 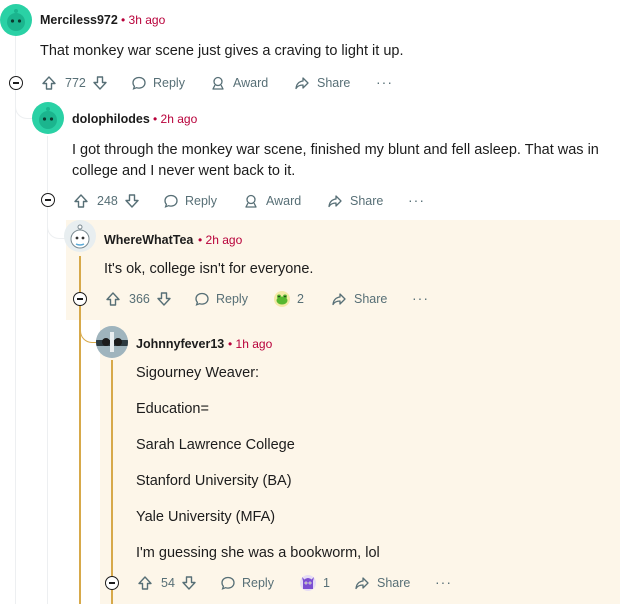 What do you see at coordinates (148, 240) in the screenshot?
I see `username: WhereWhatTea` at bounding box center [148, 240].